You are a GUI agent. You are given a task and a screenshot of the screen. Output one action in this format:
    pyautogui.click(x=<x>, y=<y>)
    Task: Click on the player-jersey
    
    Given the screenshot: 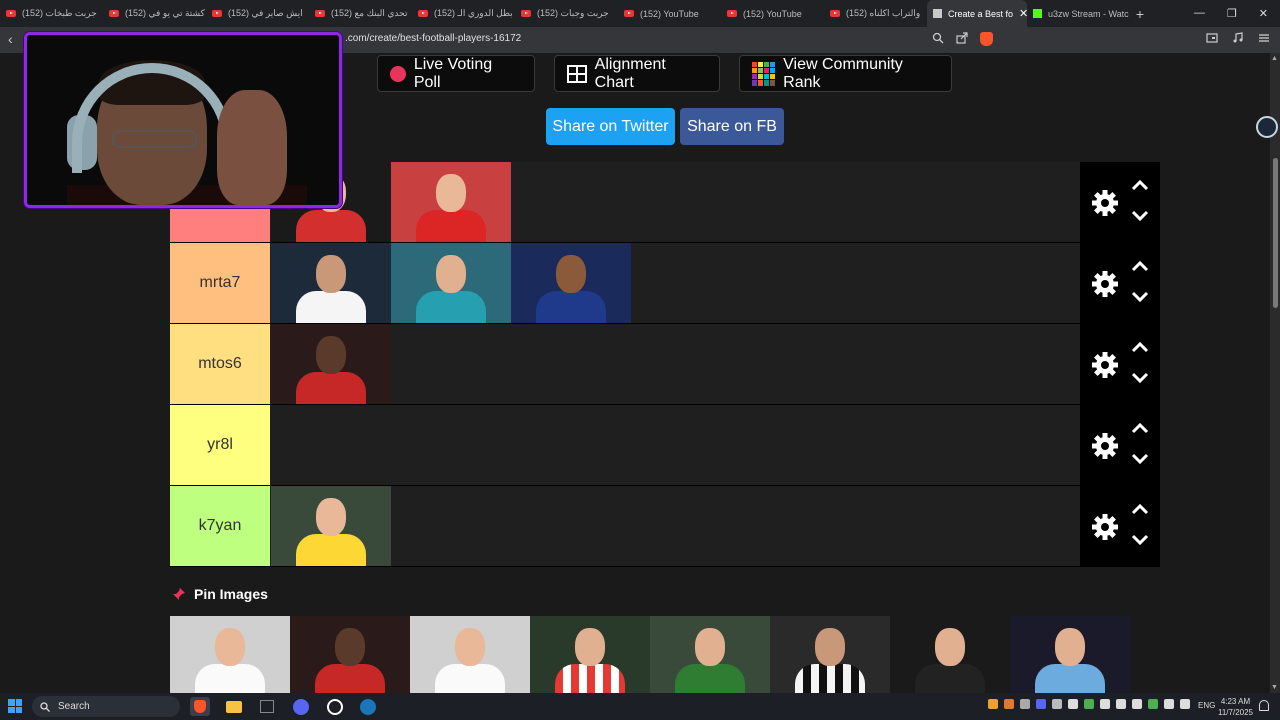 What is the action you would take?
    pyautogui.click(x=1070, y=678)
    